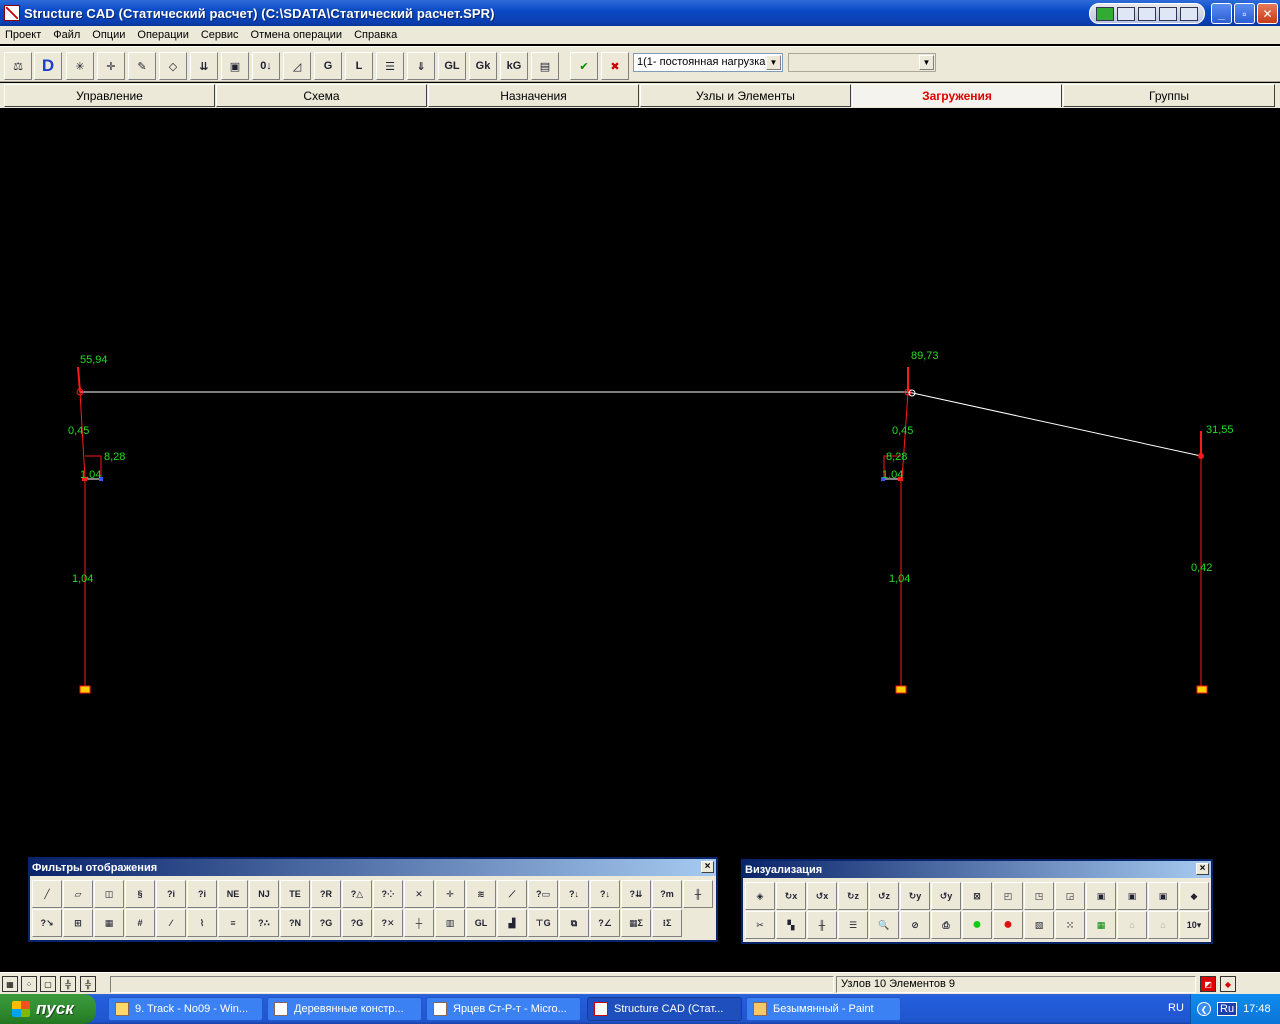 This screenshot has height=1024, width=1280. I want to click on rotate-z-icon: ↻z, so click(853, 896).